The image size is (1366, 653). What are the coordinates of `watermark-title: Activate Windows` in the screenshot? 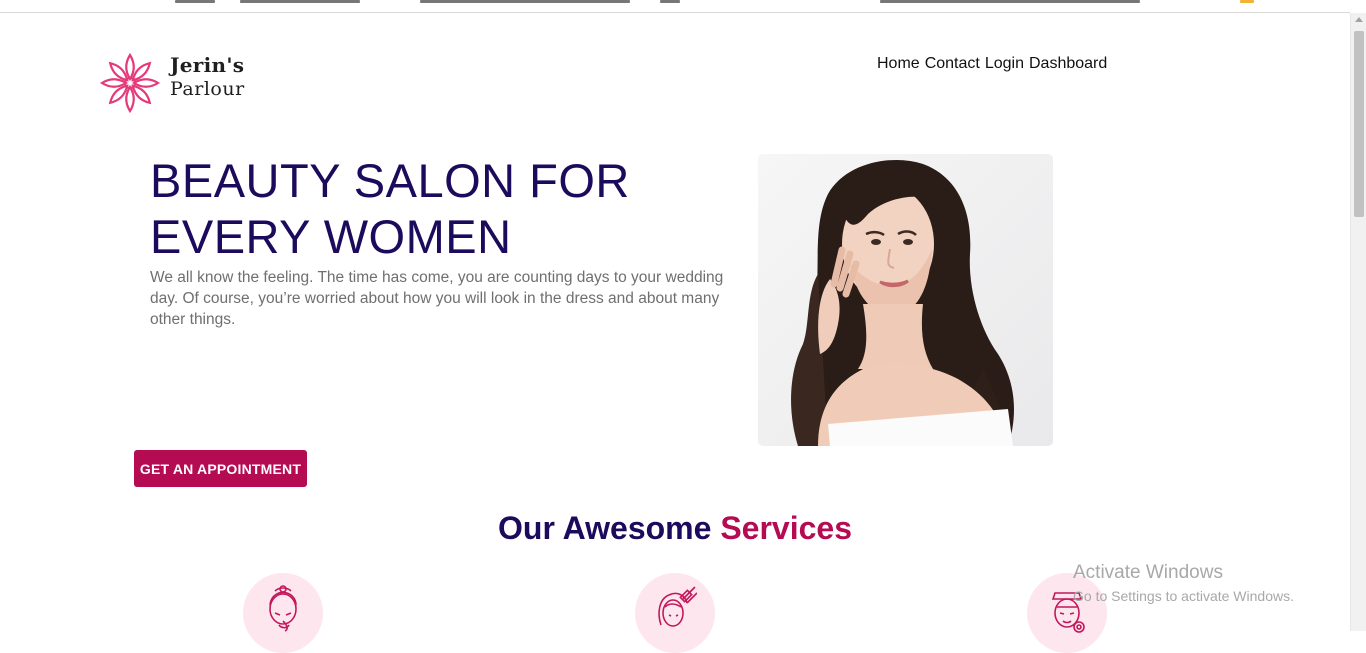 It's located at (1148, 572).